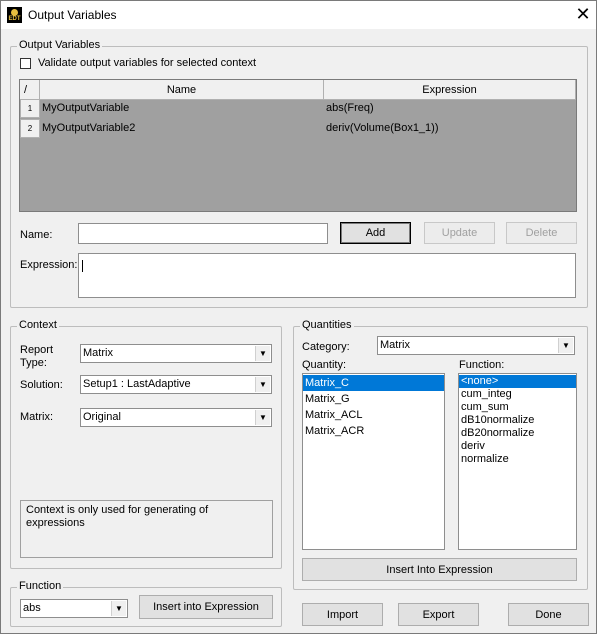  I want to click on list-item: Matrix_G, so click(373, 399).